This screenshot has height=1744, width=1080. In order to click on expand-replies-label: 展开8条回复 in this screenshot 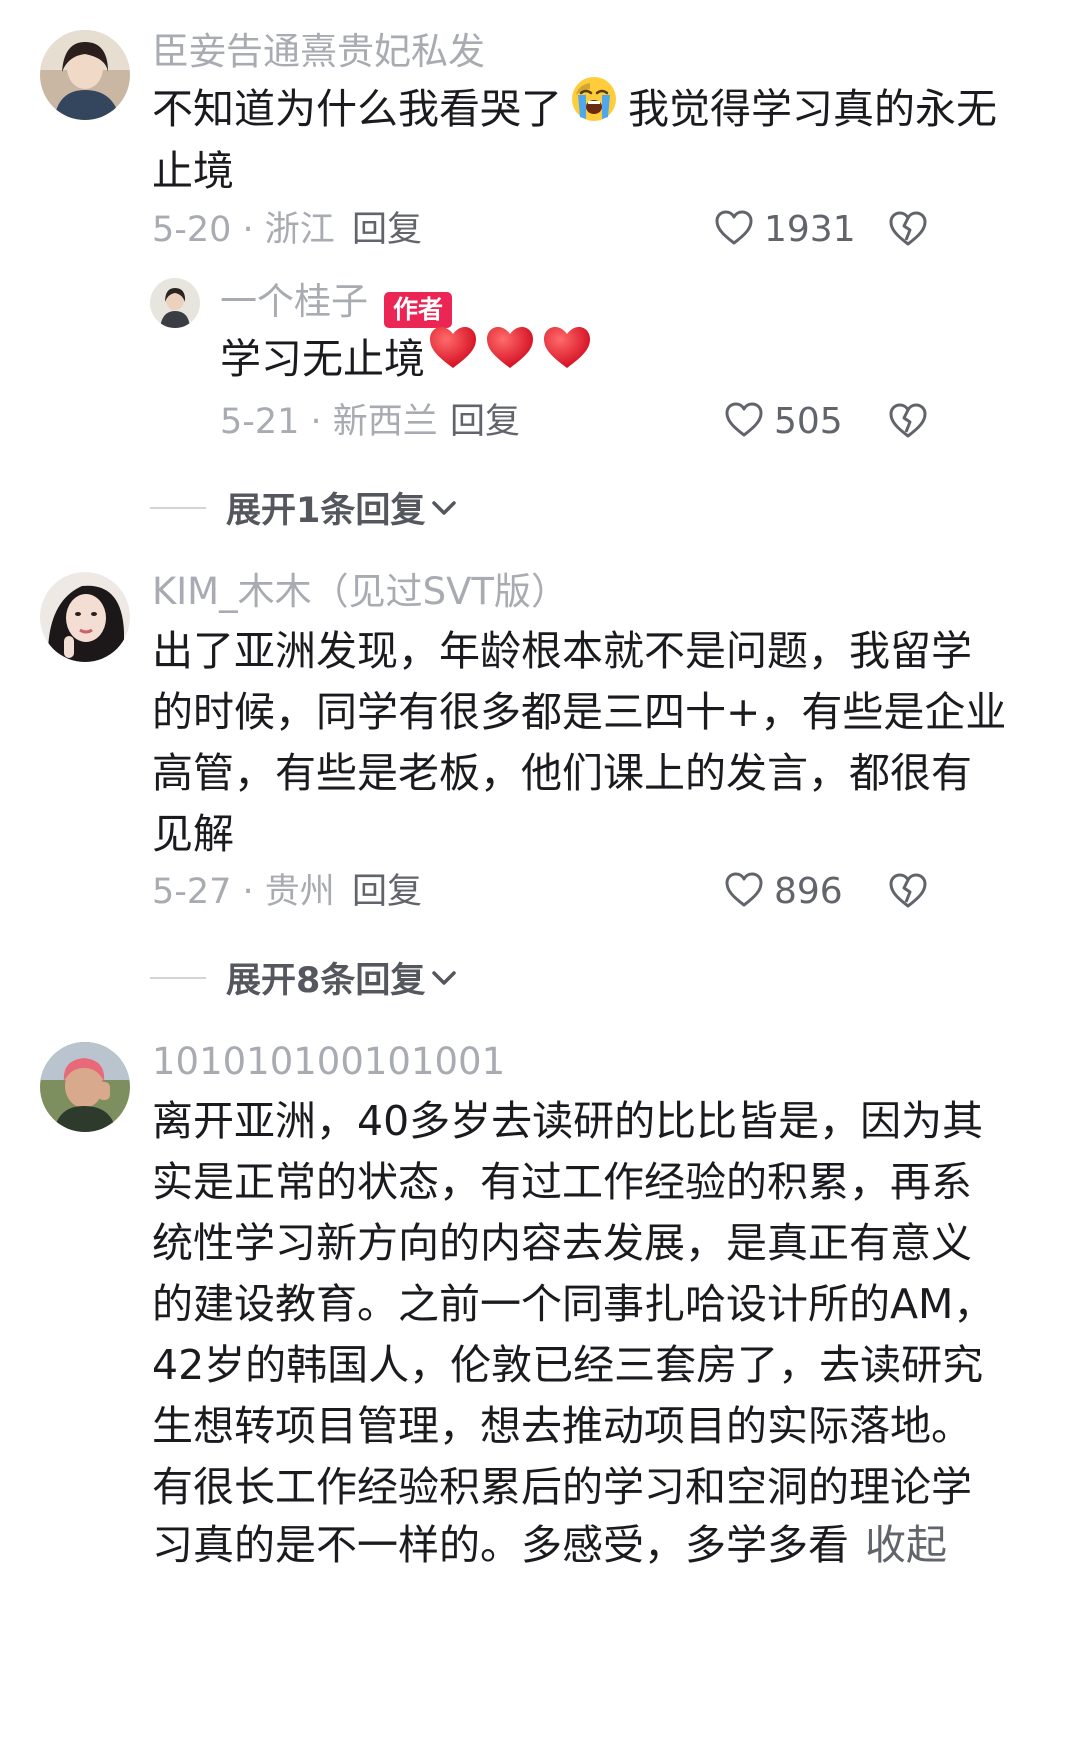, I will do `click(326, 981)`.